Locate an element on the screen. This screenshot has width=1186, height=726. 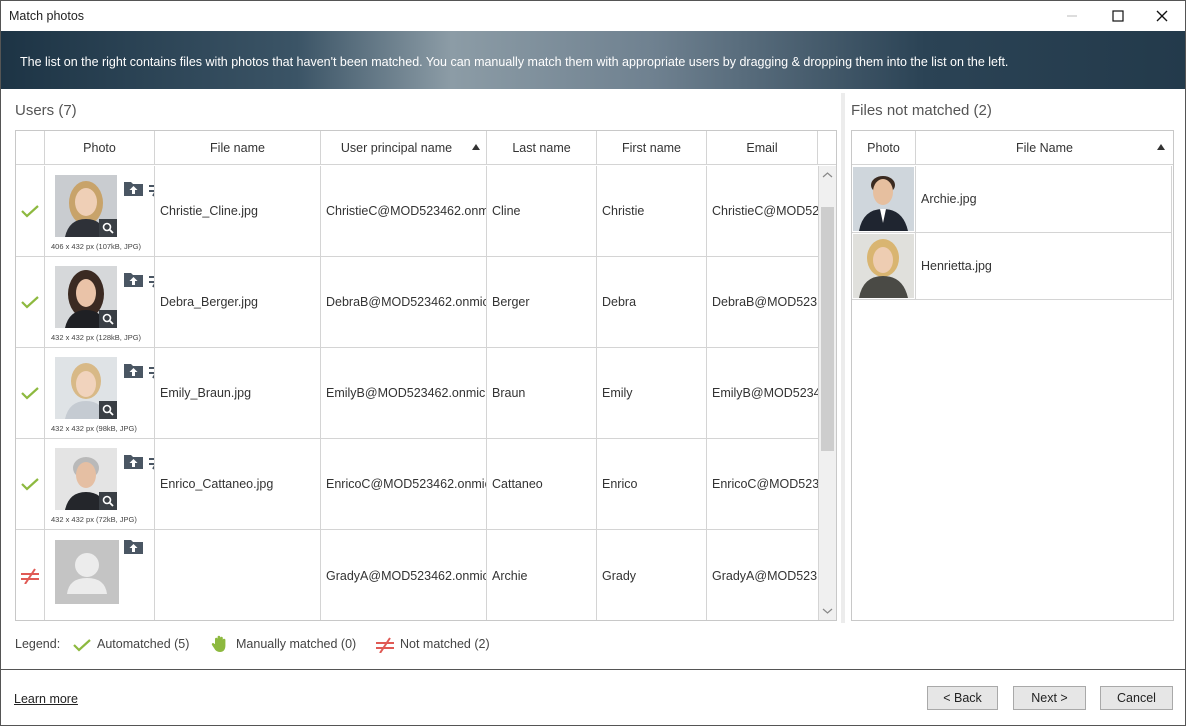
header-file-photo: Photo is located at coordinates (884, 148).